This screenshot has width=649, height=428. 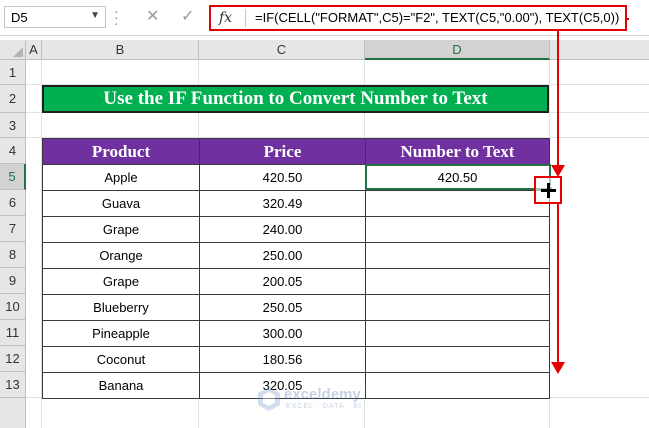 What do you see at coordinates (118, 17) in the screenshot?
I see `drag-handle-icon: · · ·` at bounding box center [118, 17].